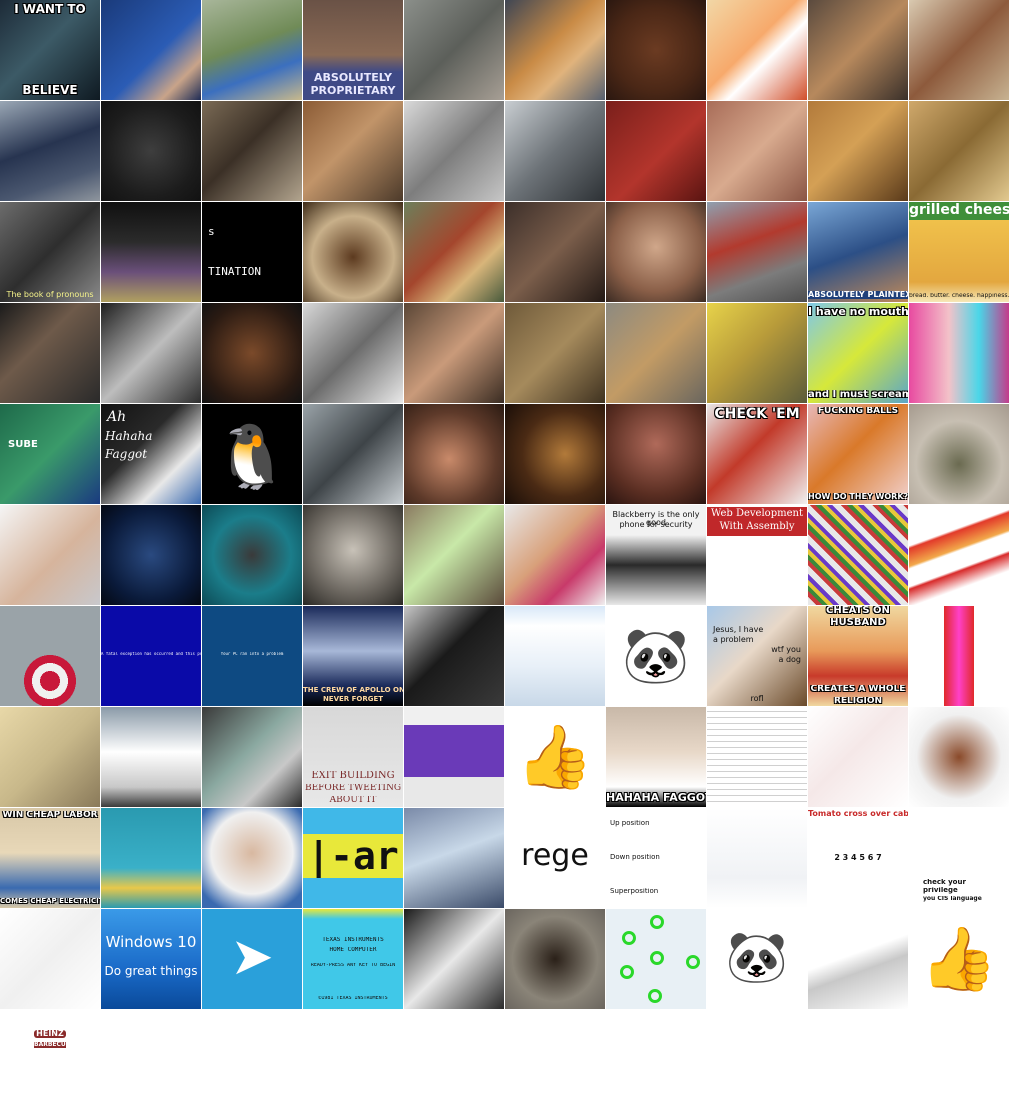 The width and height of the screenshot is (1011, 1110). I want to click on tile-stray-dog, so click(656, 353).